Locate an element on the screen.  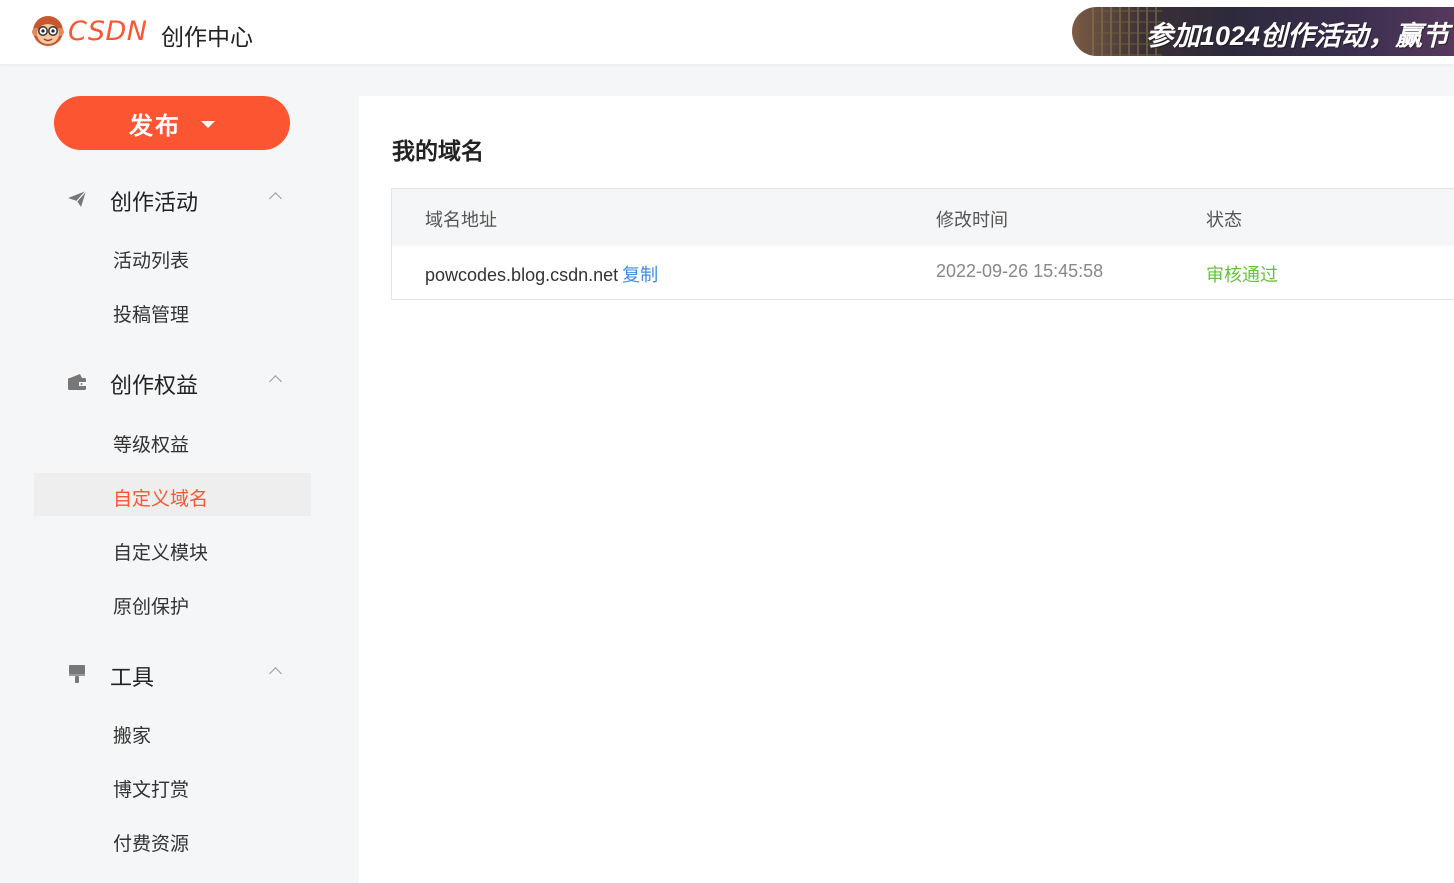
promo-banner: 参加1024创作活动，赢节 is located at coordinates (1263, 31).